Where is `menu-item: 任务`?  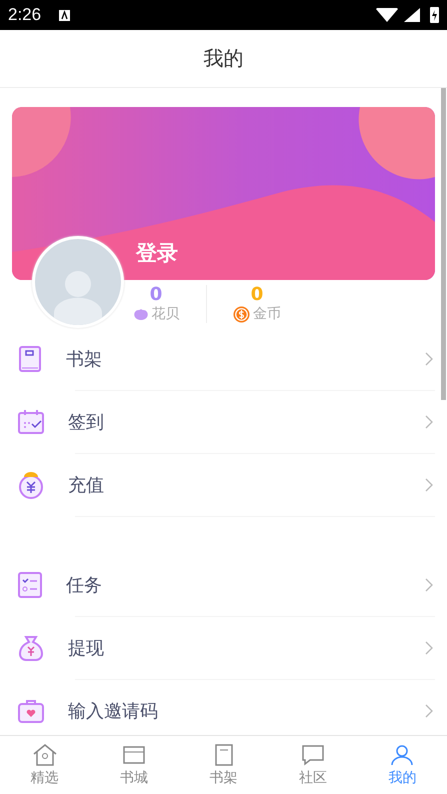
menu-item: 任务 is located at coordinates (223, 585).